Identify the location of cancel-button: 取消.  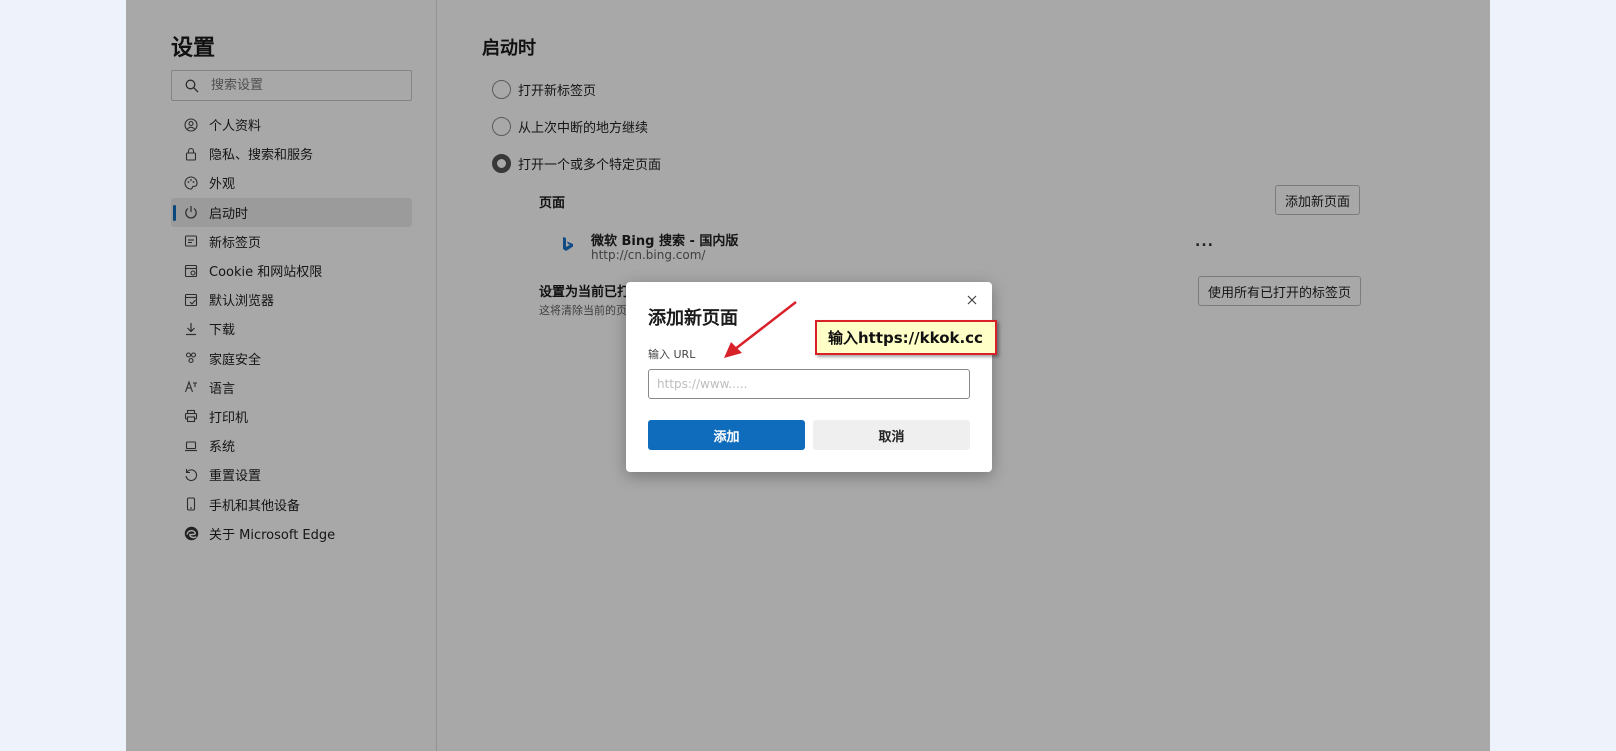
(891, 435).